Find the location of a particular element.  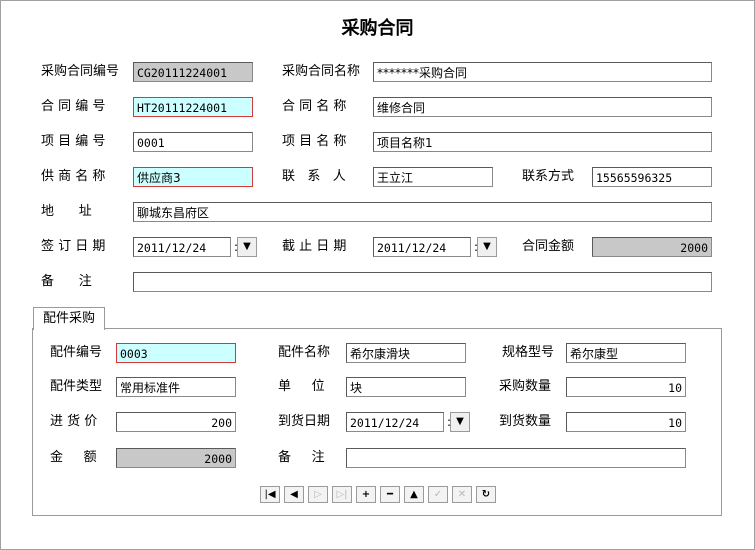

next-record-icon: ▷ is located at coordinates (318, 494).